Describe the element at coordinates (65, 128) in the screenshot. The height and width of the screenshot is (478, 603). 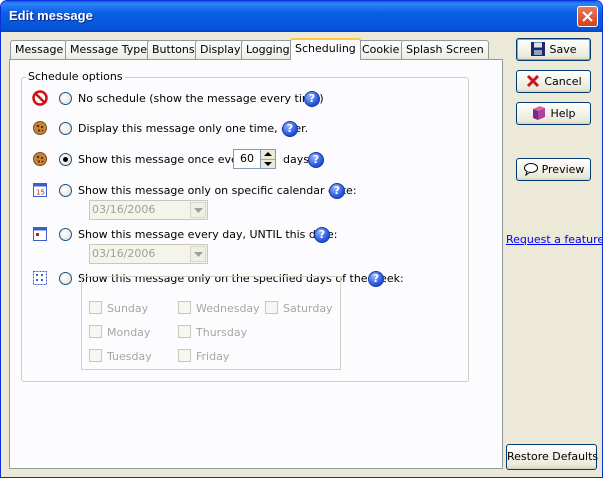
I see `one-time-radio` at that location.